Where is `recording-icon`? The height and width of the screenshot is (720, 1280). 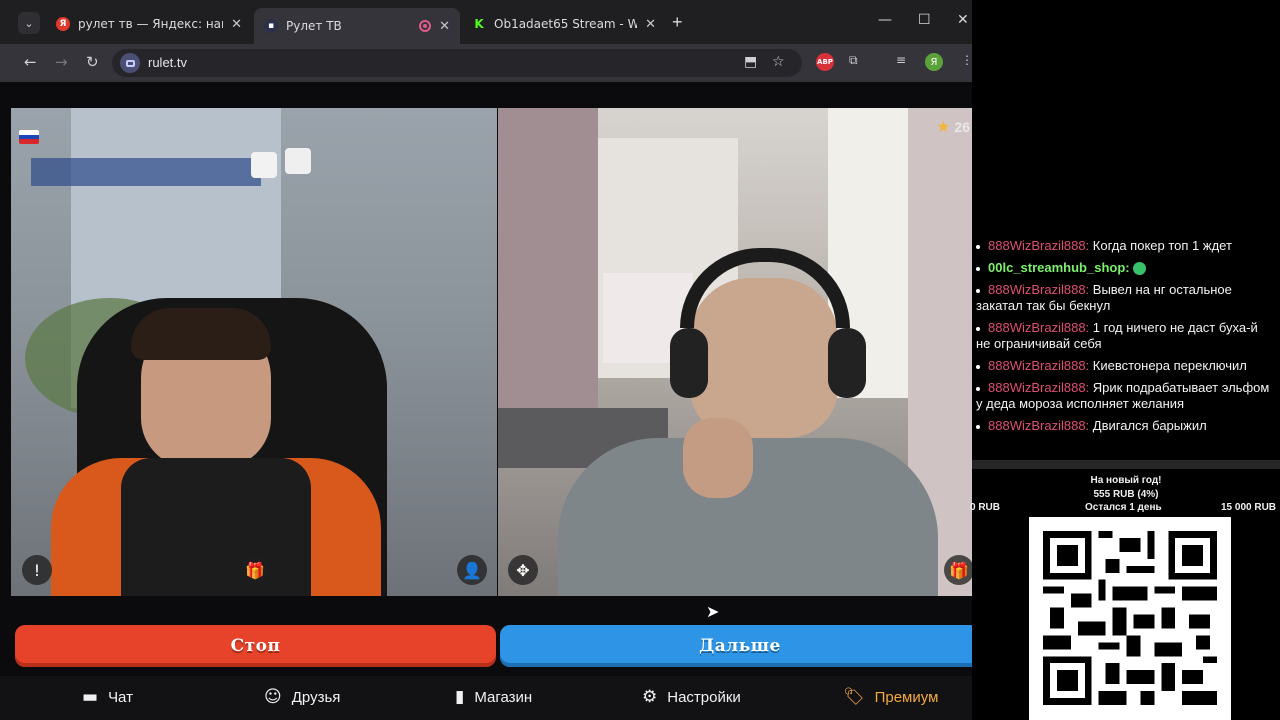
recording-icon is located at coordinates (425, 26).